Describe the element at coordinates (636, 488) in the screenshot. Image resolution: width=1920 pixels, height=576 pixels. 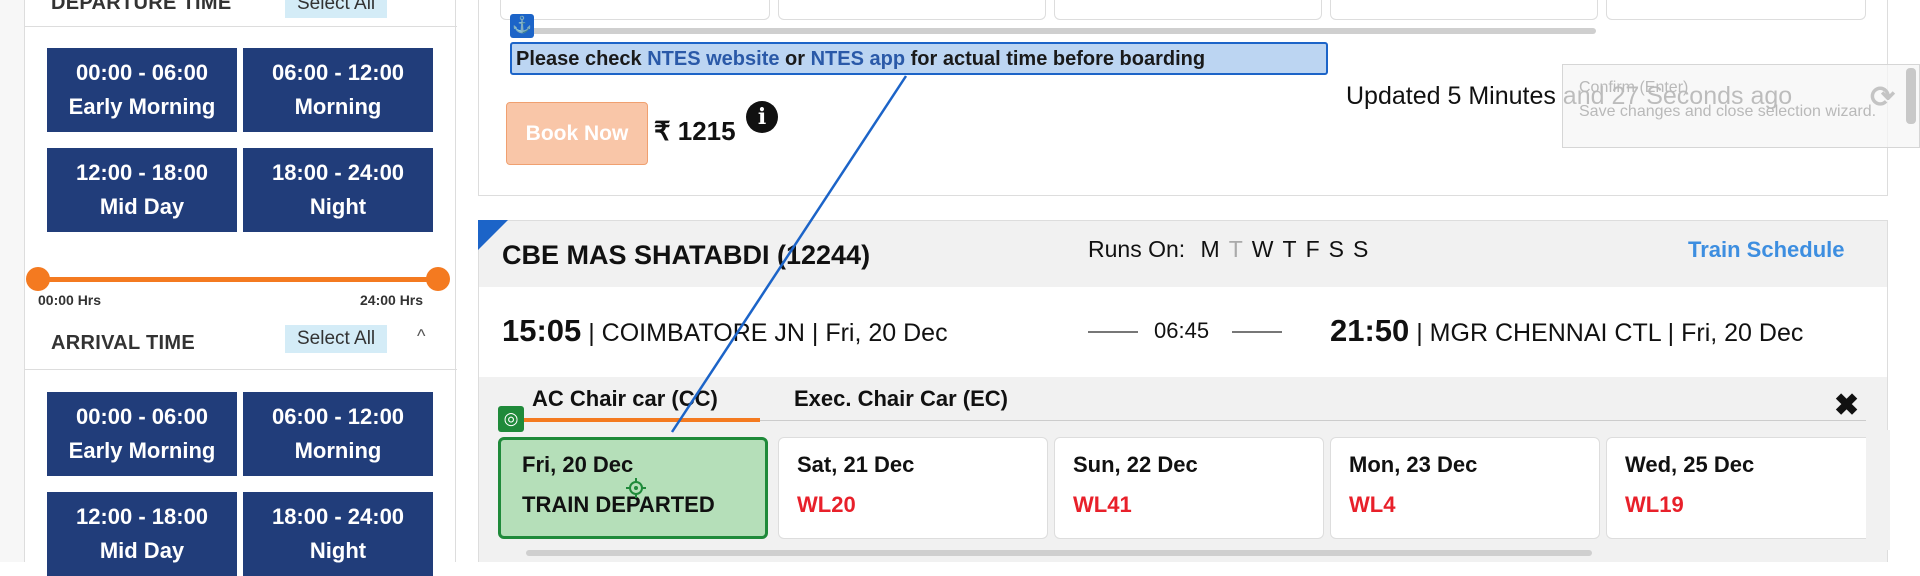
I see `crosshair-icon` at that location.